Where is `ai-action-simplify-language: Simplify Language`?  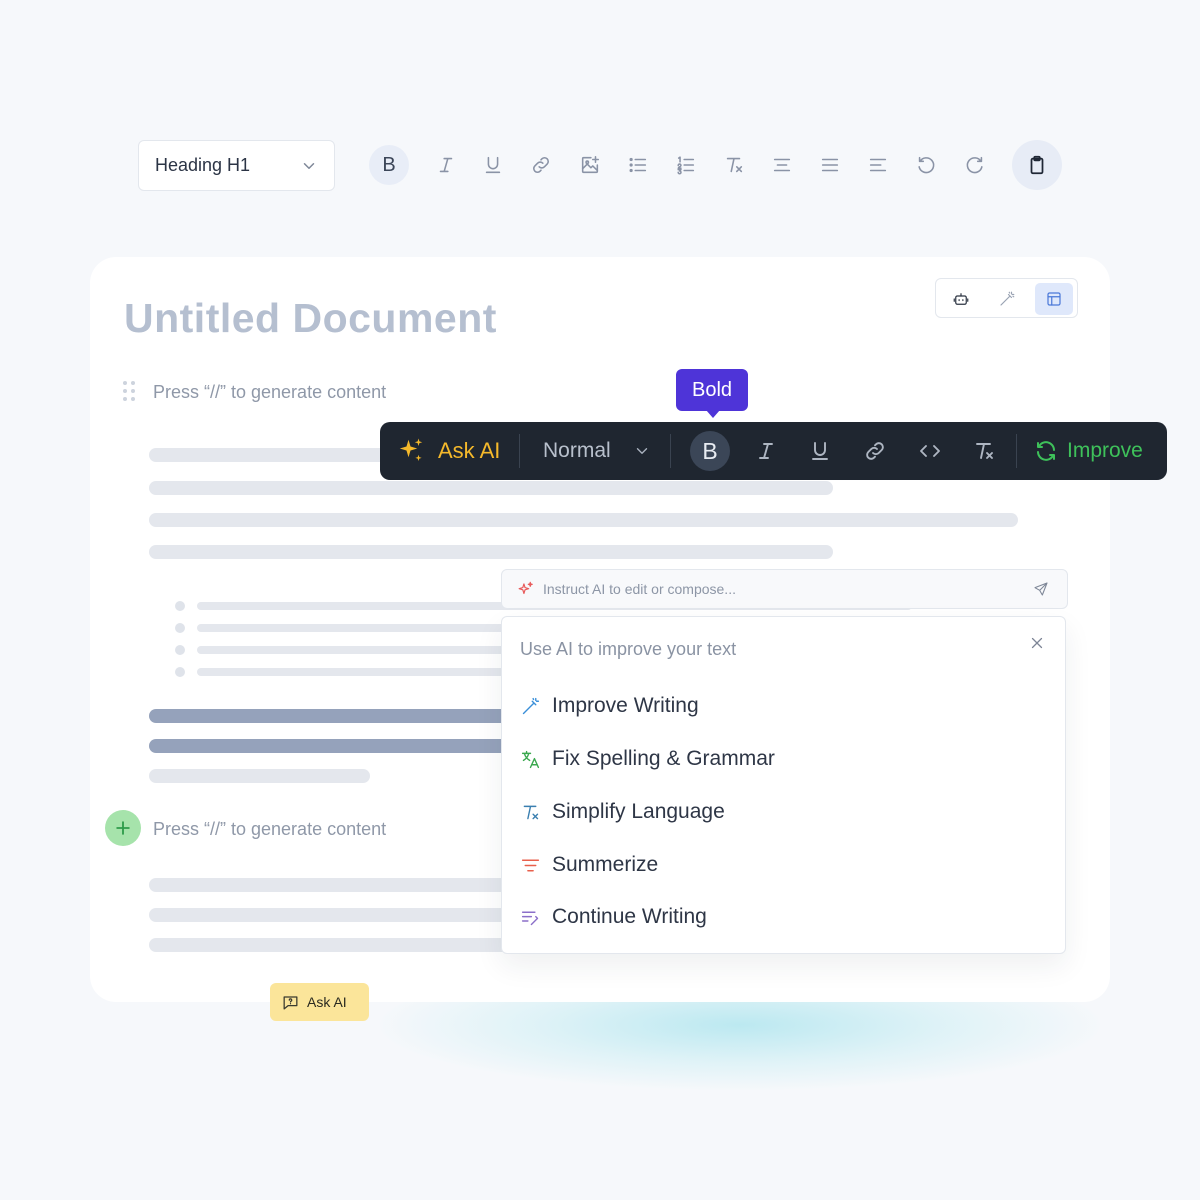 ai-action-simplify-language: Simplify Language is located at coordinates (622, 812).